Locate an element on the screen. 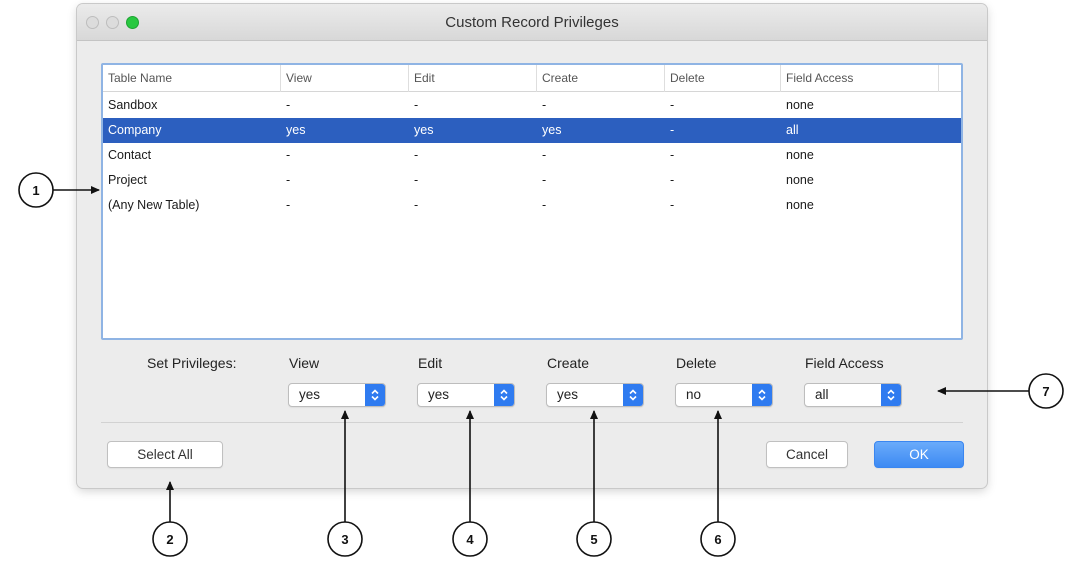 The image size is (1069, 563). column-header-delete: Delete is located at coordinates (723, 78).